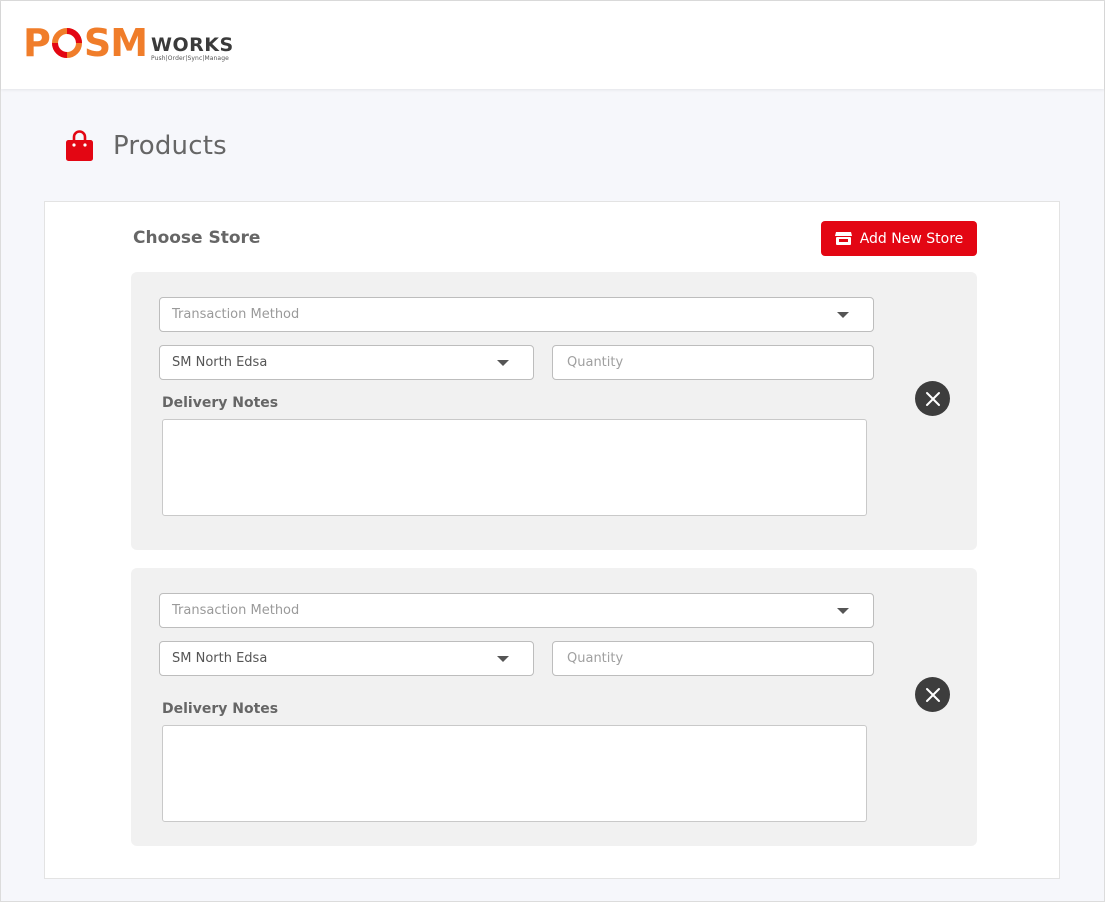 This screenshot has height=902, width=1105. I want to click on logo-tagline: Push|Order|Sync|Manage, so click(190, 58).